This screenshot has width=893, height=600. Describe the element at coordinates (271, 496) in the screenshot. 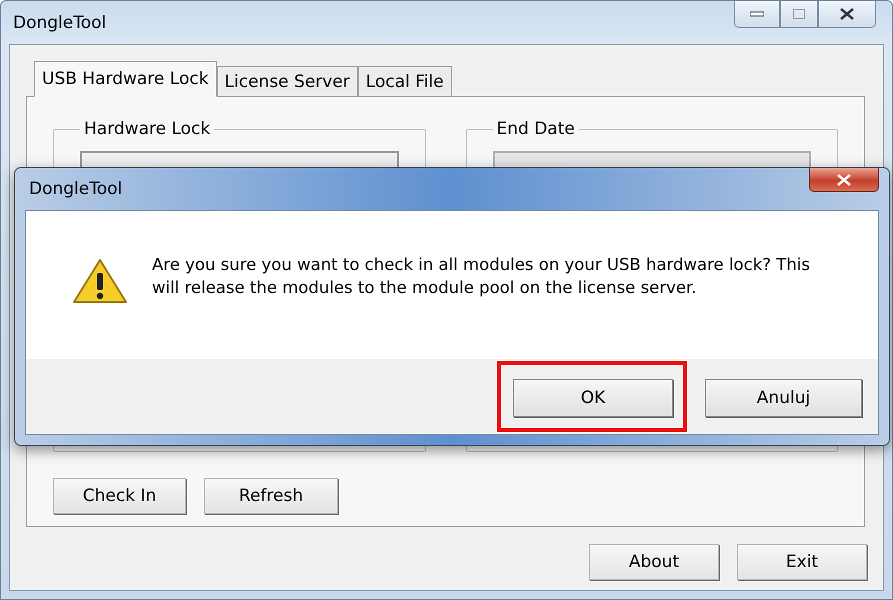

I see `action-button: Refresh` at that location.